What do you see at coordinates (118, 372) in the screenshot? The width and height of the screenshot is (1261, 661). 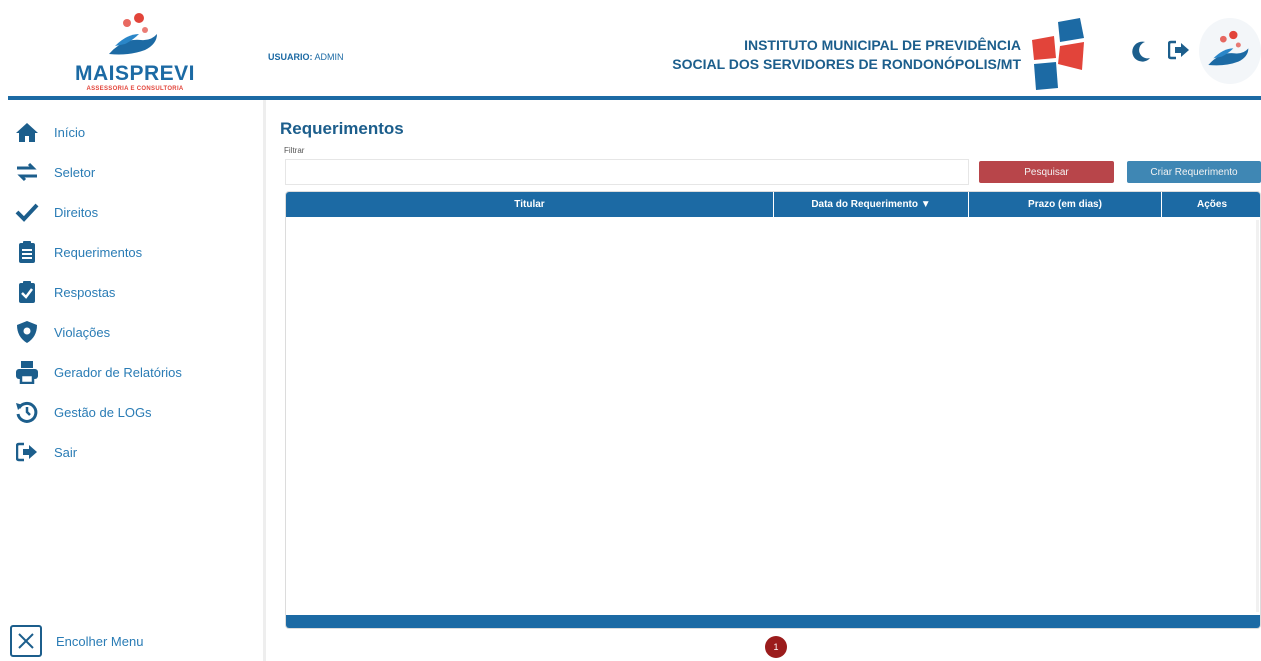 I see `sidebar-item-label: Gerador de Relatórios` at bounding box center [118, 372].